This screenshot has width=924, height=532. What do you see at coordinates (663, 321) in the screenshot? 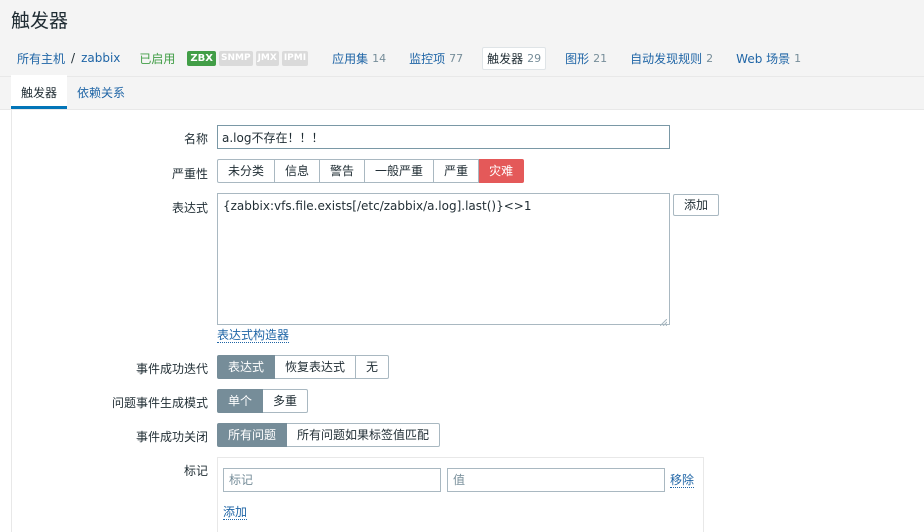
I see `resize-grip-icon` at bounding box center [663, 321].